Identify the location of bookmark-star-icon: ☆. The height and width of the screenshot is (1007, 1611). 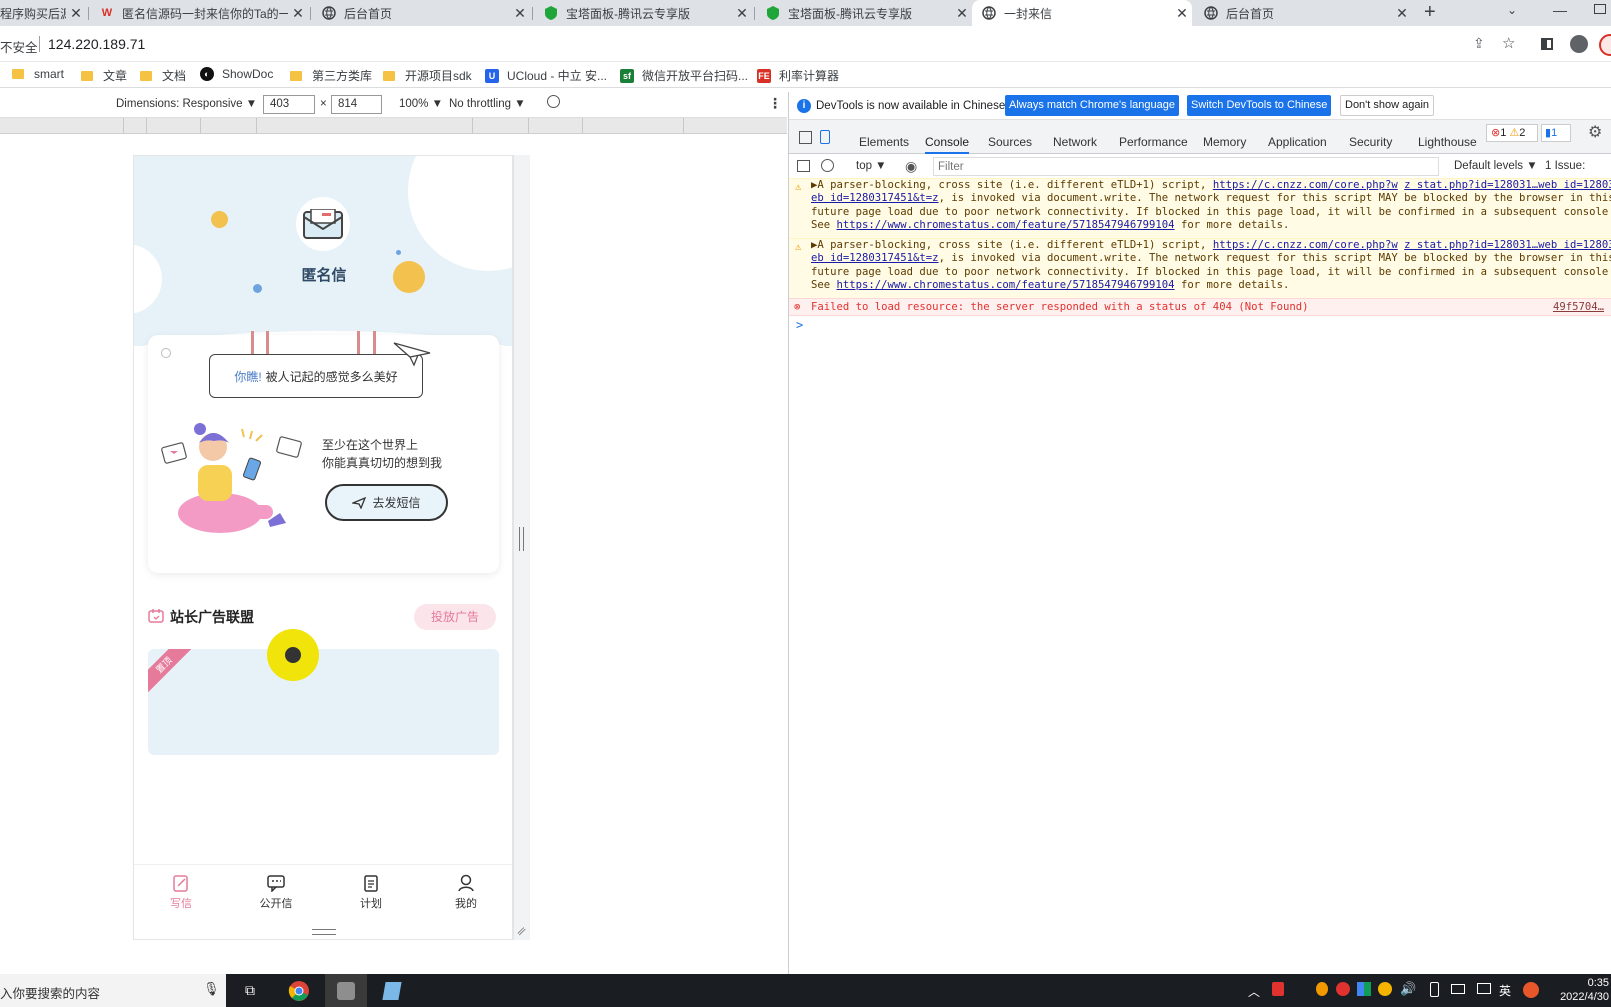
(1508, 43).